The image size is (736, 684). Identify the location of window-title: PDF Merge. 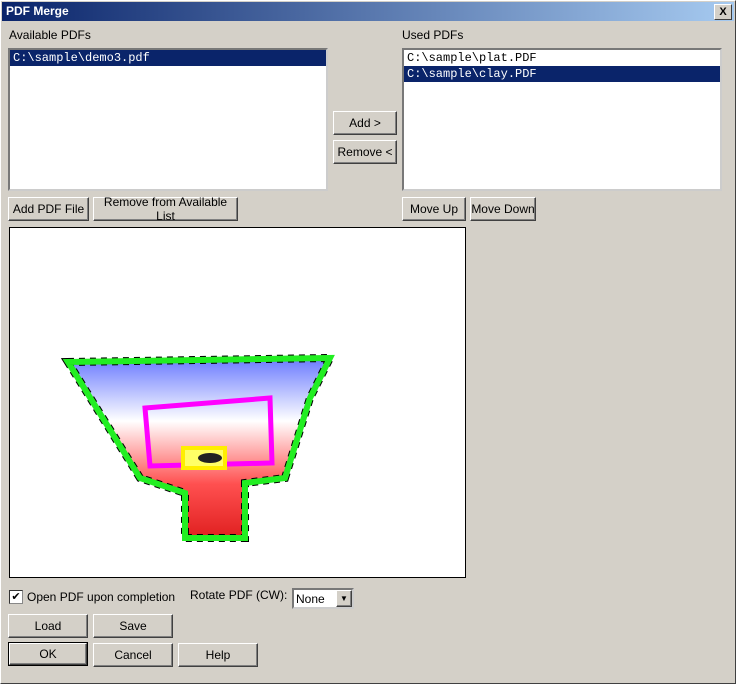
(37, 11).